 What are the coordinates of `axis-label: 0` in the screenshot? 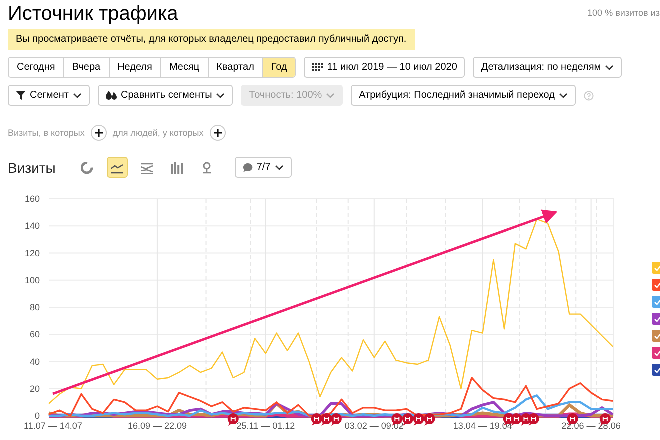 It's located at (37, 416).